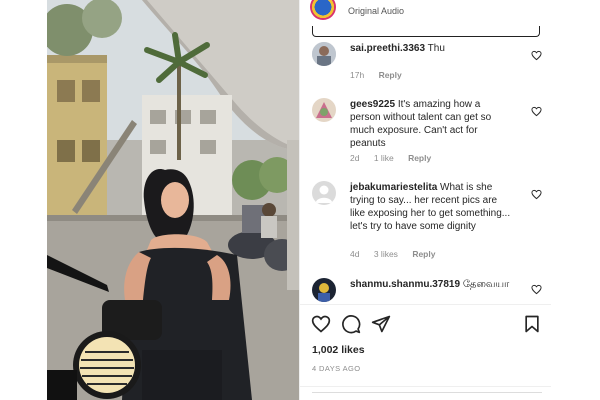  Describe the element at coordinates (396, 158) in the screenshot. I see `comment-meta: 2d 1 like Reply` at that location.